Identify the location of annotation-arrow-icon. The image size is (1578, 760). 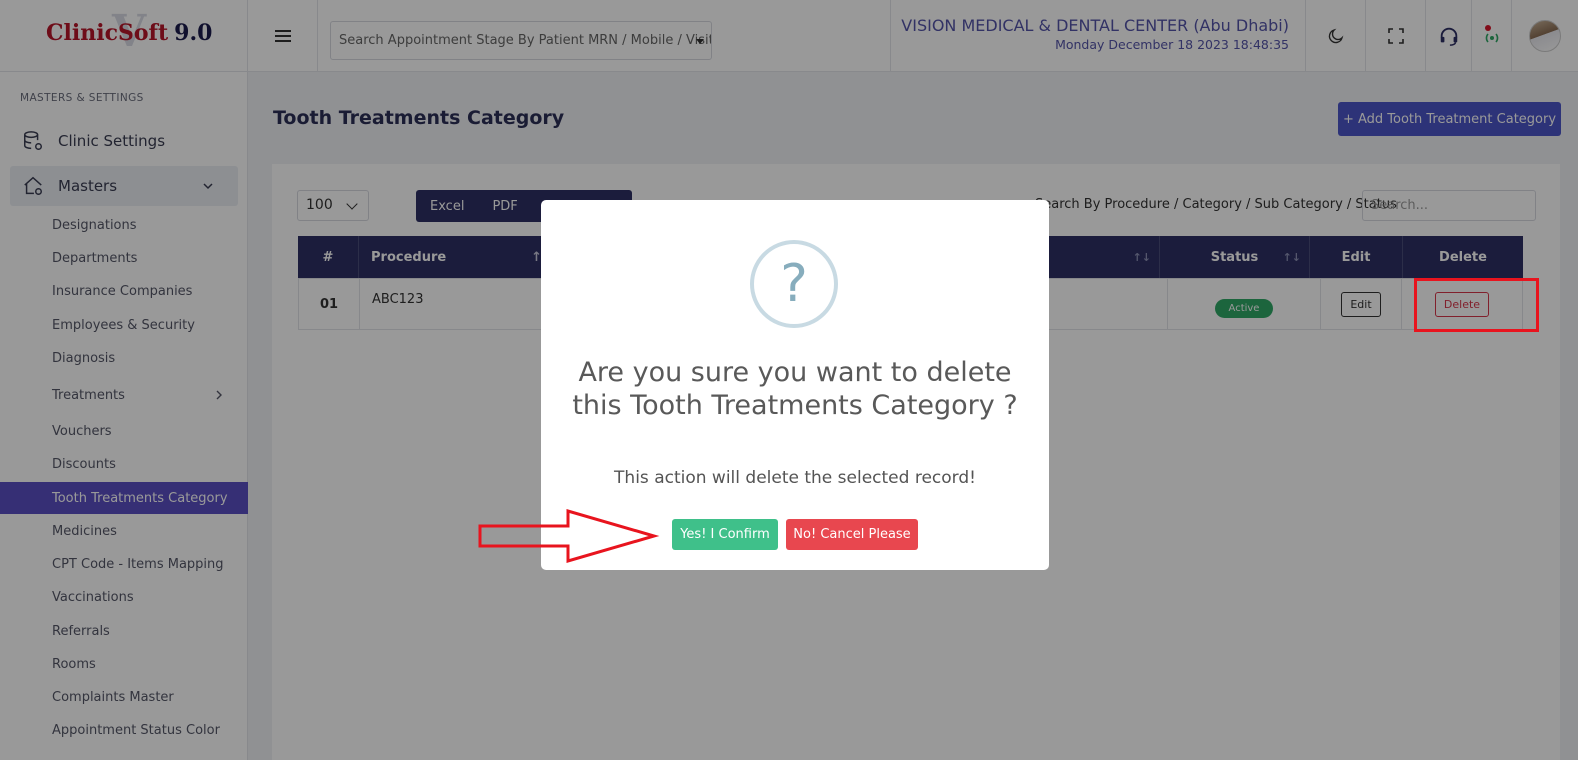
(569, 536).